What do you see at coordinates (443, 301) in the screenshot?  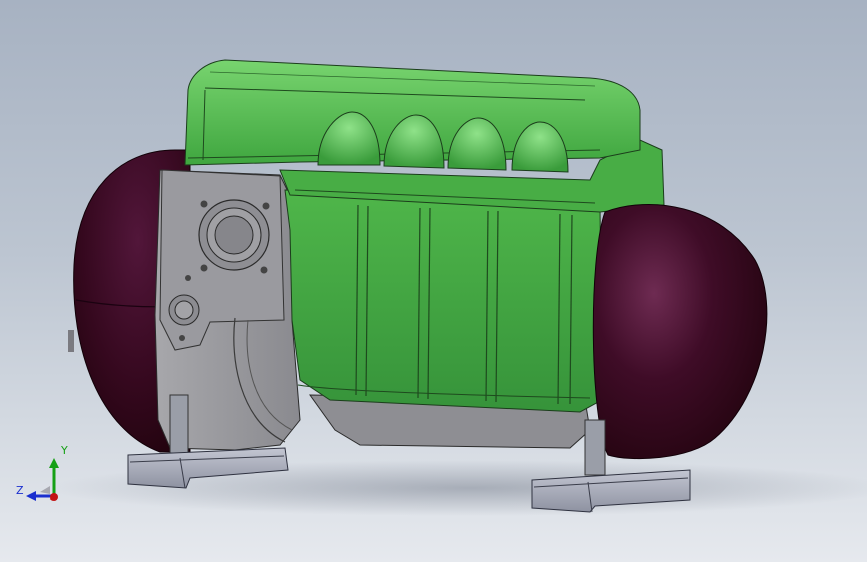 I see `cylinder-block` at bounding box center [443, 301].